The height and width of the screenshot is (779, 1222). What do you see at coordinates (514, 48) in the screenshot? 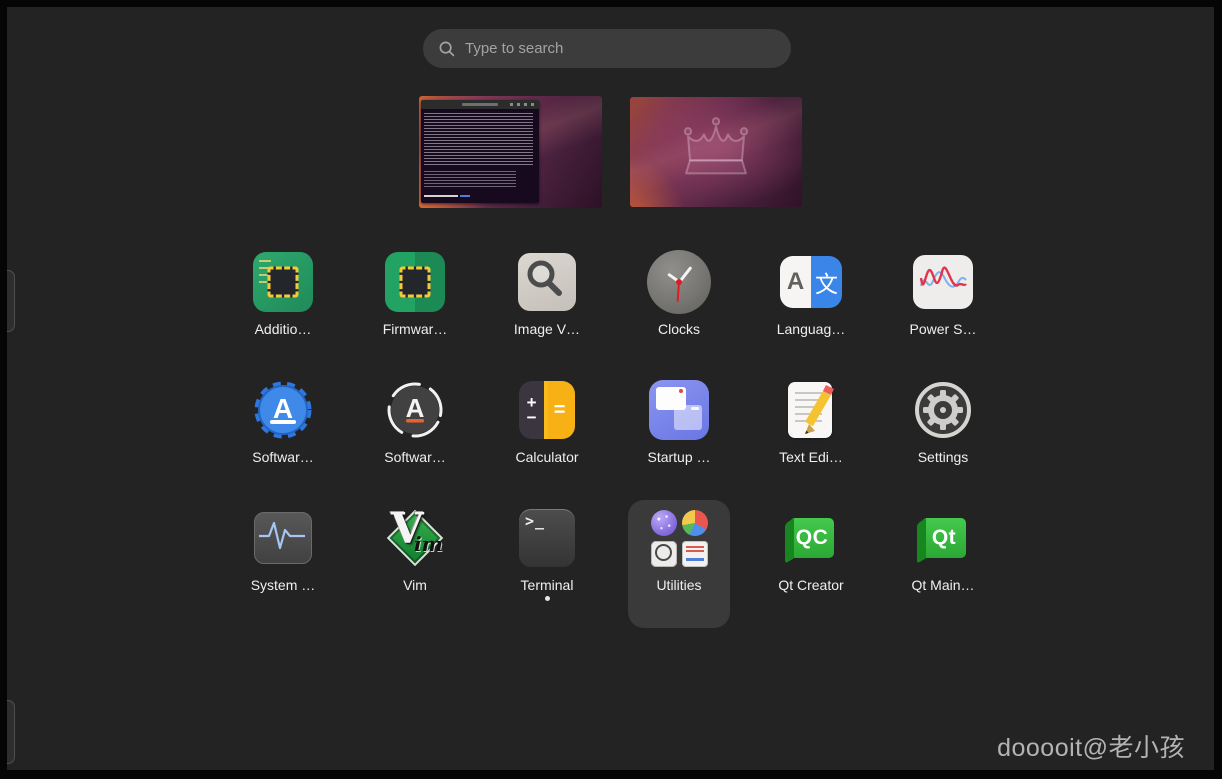
I see `search-placeholder: Type to search` at bounding box center [514, 48].